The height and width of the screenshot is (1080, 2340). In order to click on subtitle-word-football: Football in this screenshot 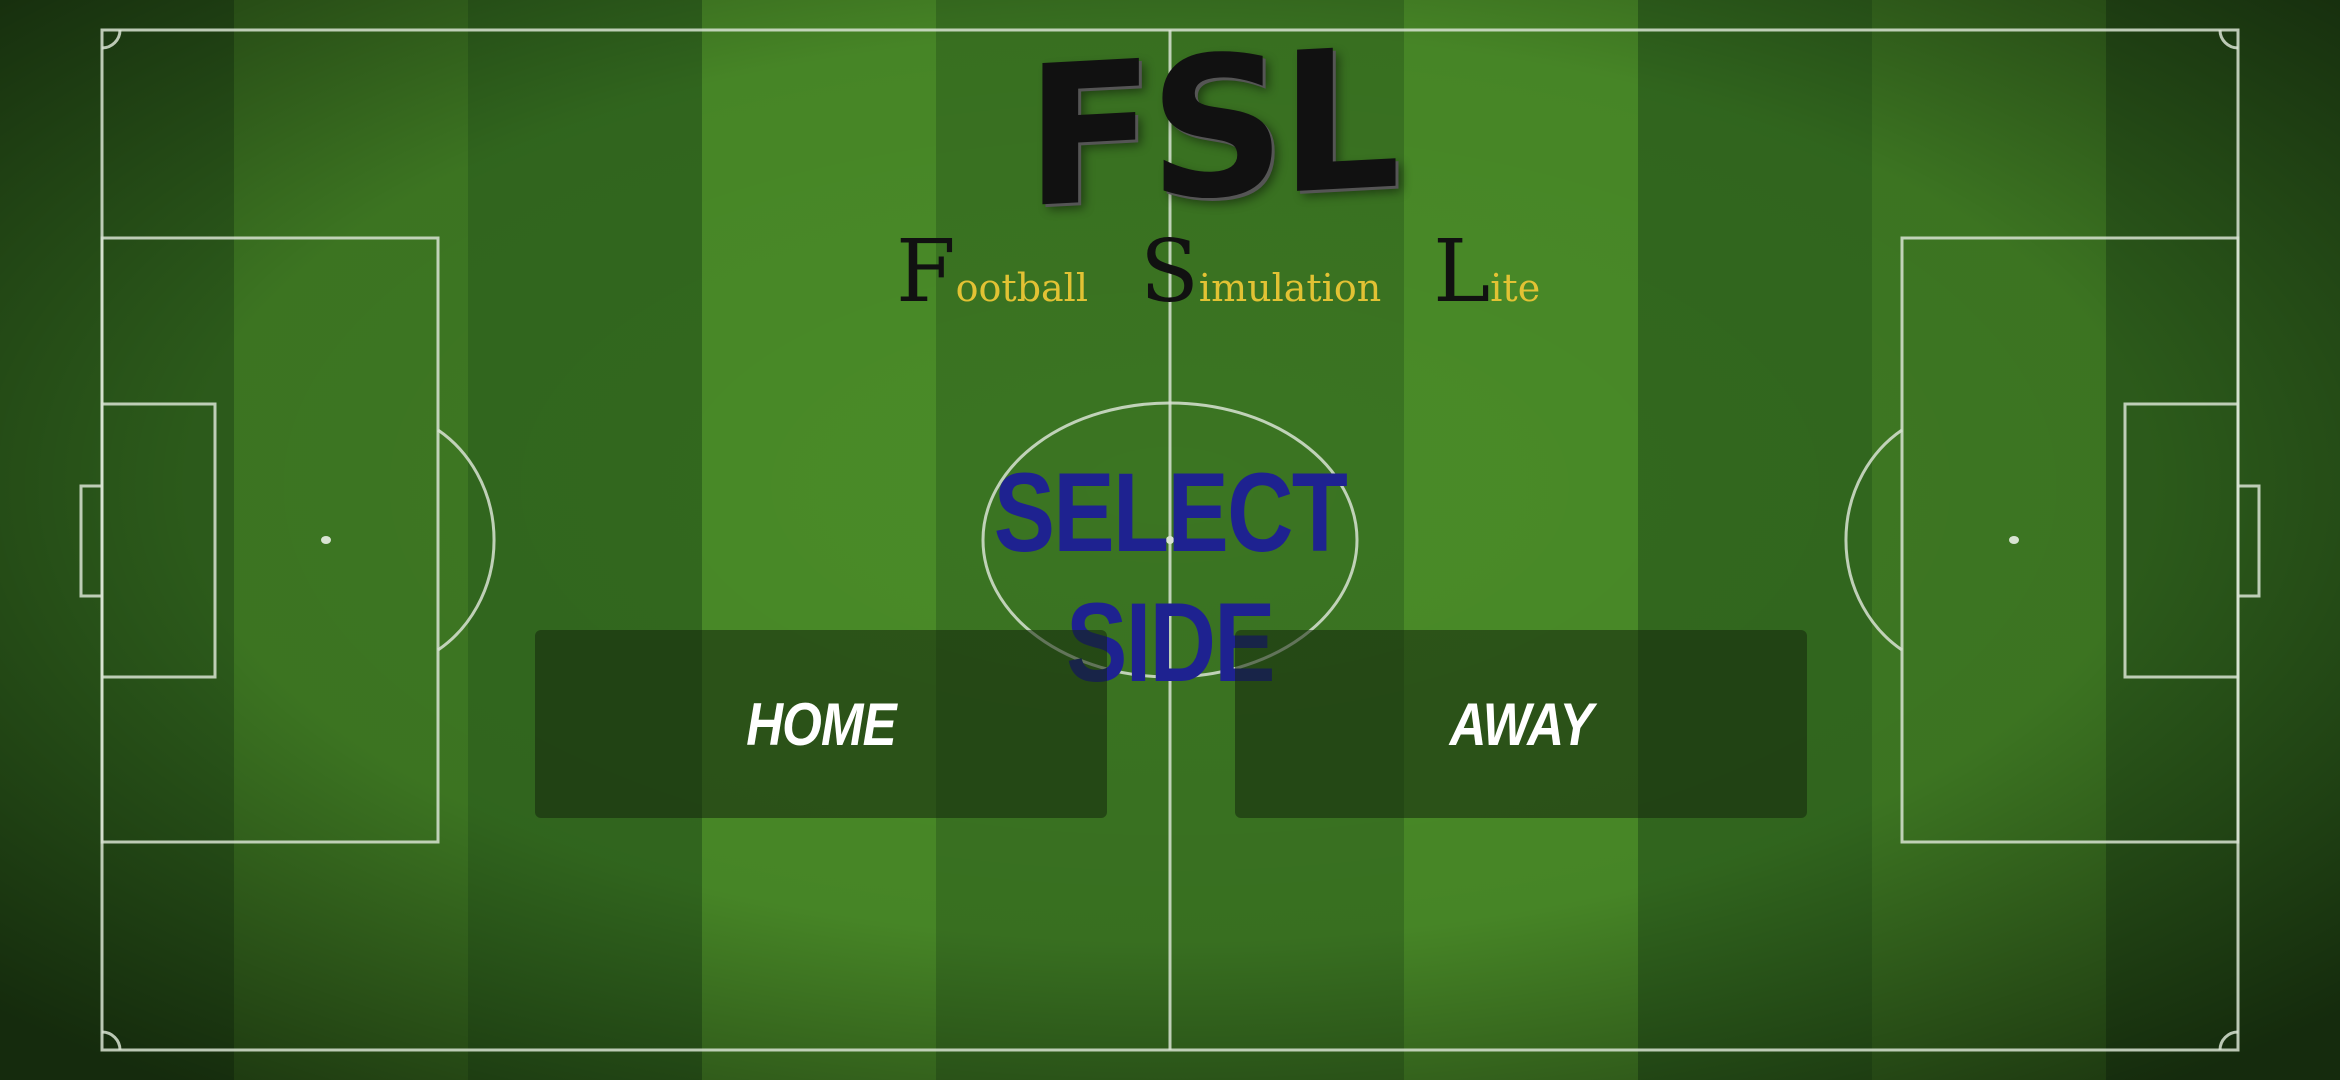, I will do `click(992, 272)`.